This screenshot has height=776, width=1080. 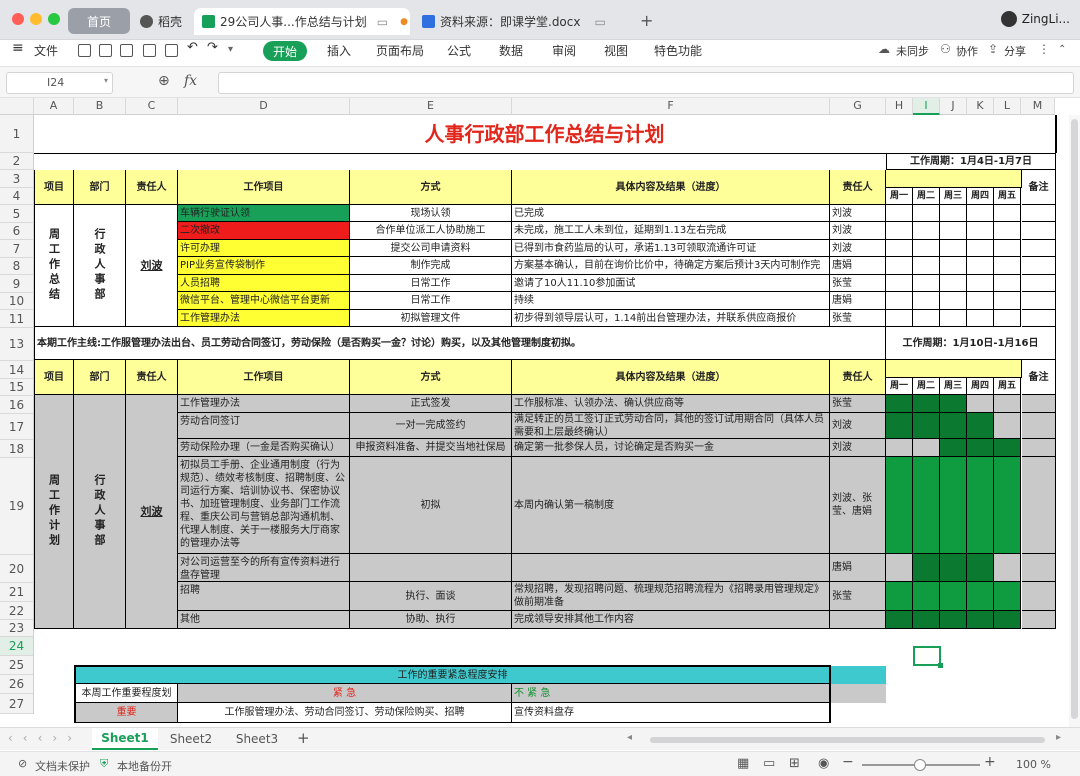 I want to click on tab-spreadsheet: 29公司人事...作总结与计划 ▭ ●, so click(x=302, y=21).